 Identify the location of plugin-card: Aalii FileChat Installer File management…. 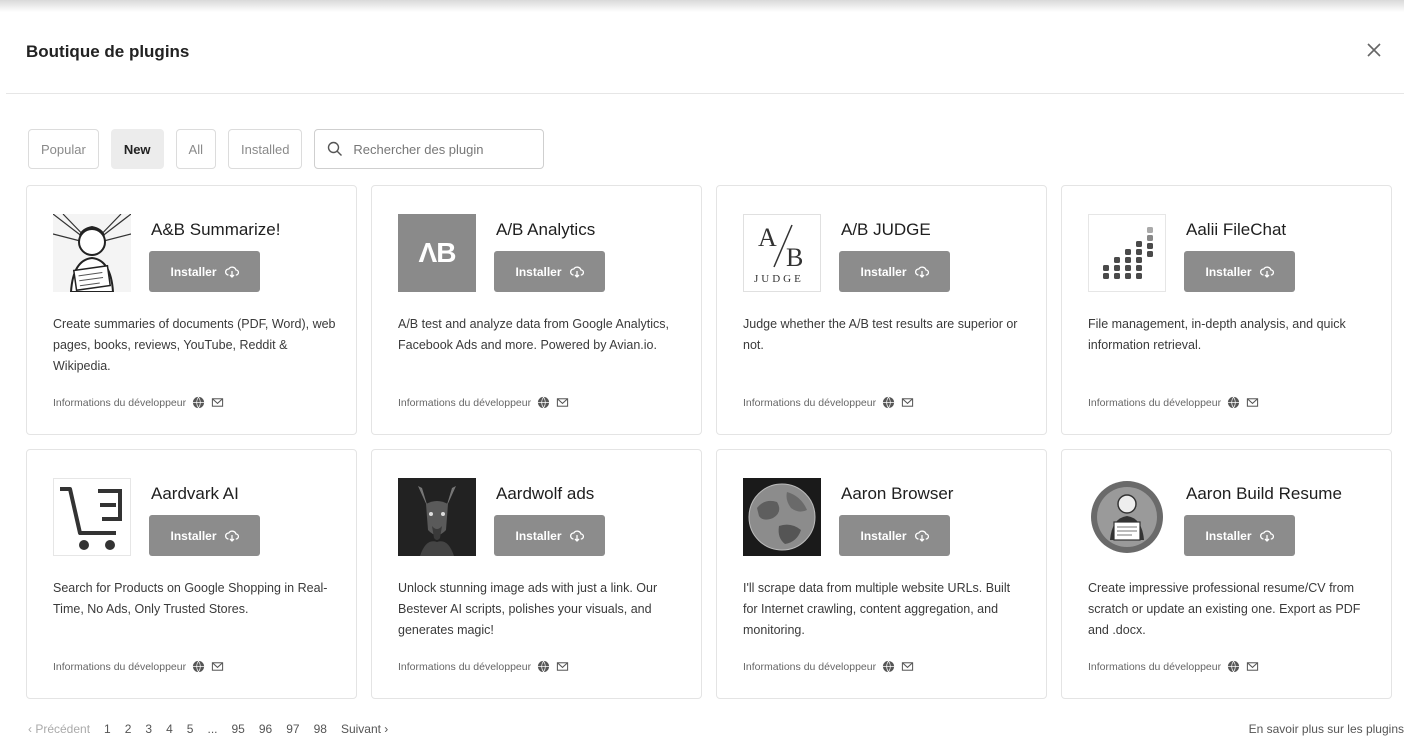
(1226, 310).